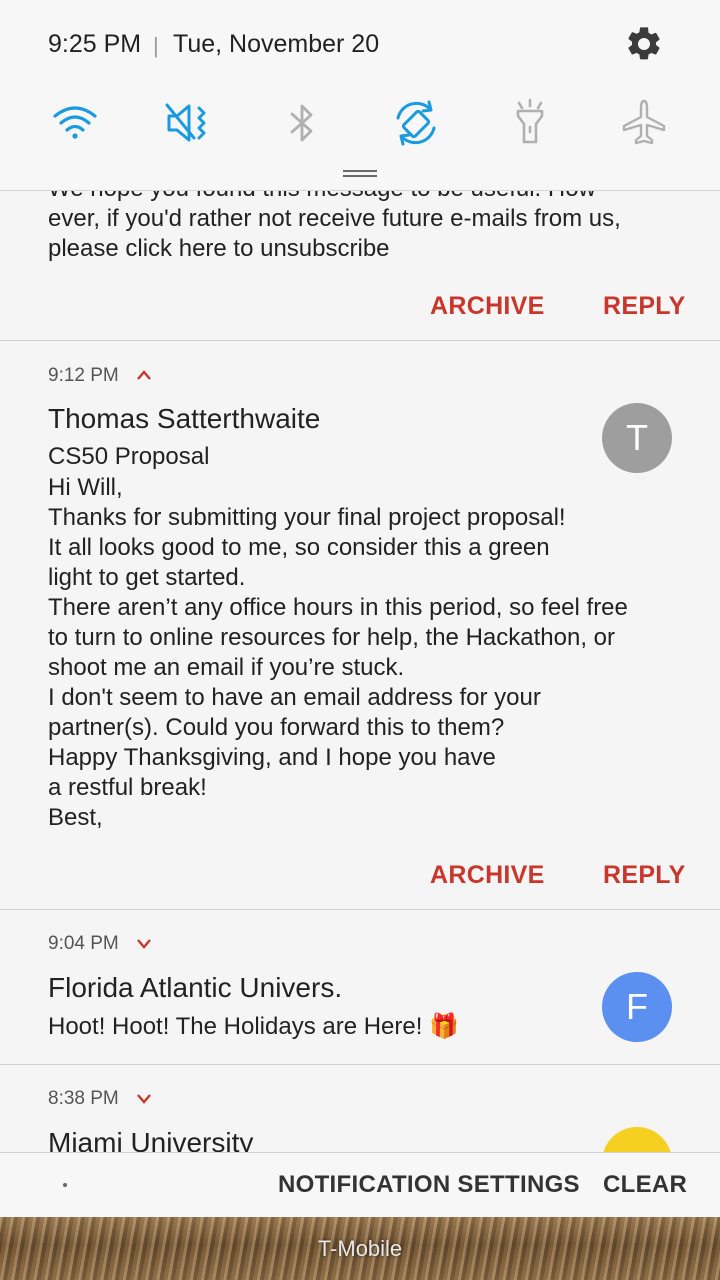 This screenshot has height=1280, width=720. Describe the element at coordinates (195, 987) in the screenshot. I see `notification-sender: Florida Atlantic Univers.` at that location.